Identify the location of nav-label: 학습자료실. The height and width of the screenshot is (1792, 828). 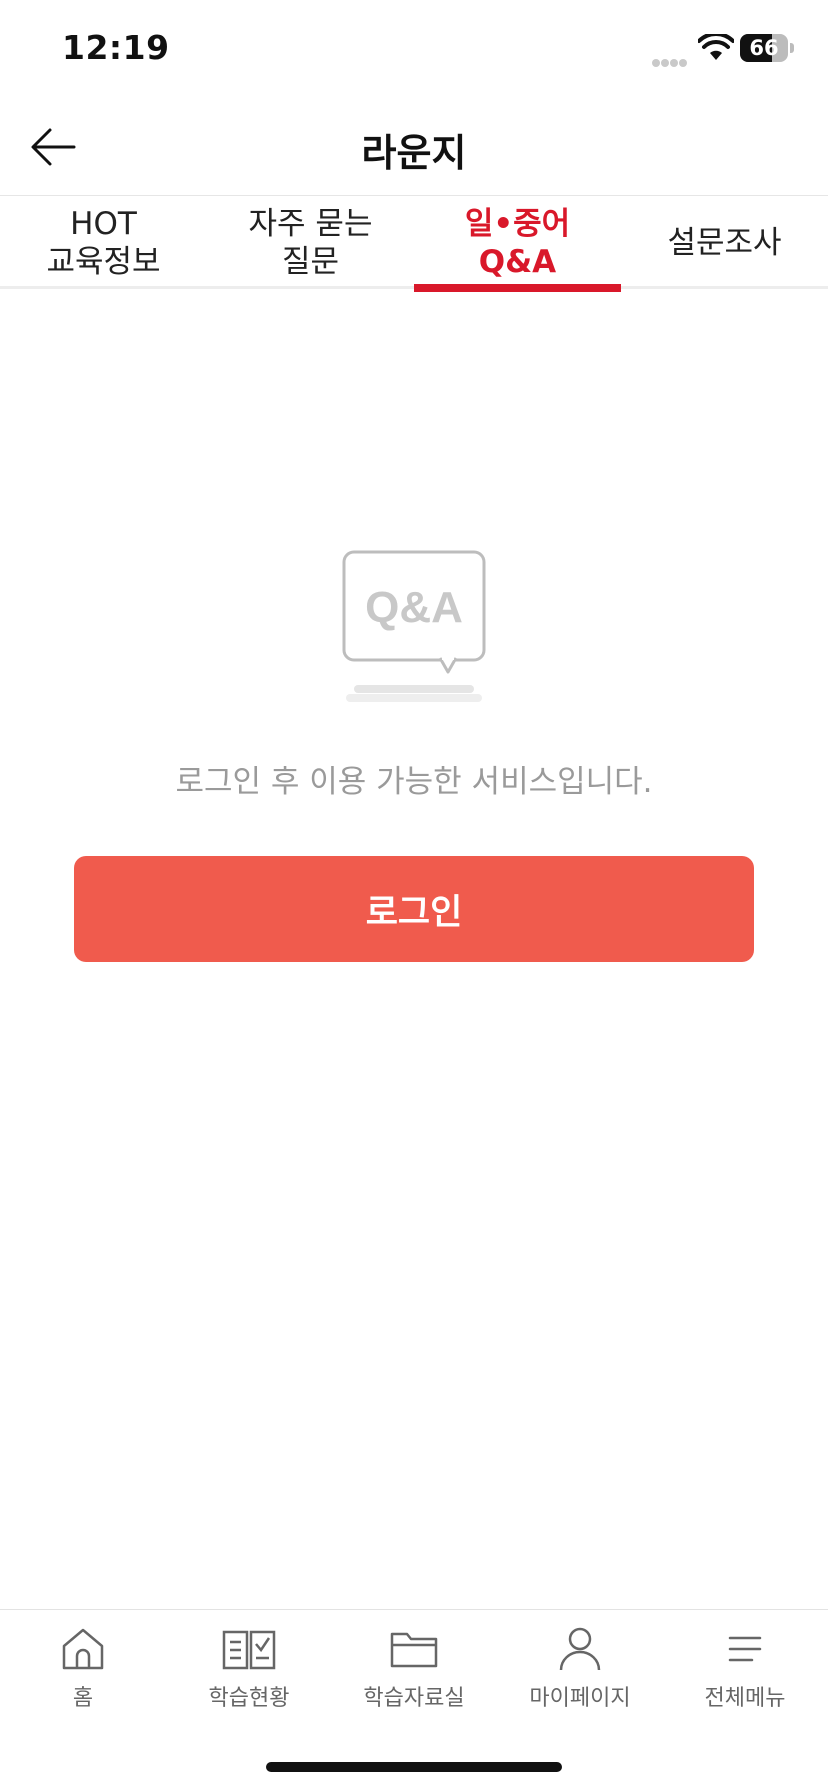
(414, 1698).